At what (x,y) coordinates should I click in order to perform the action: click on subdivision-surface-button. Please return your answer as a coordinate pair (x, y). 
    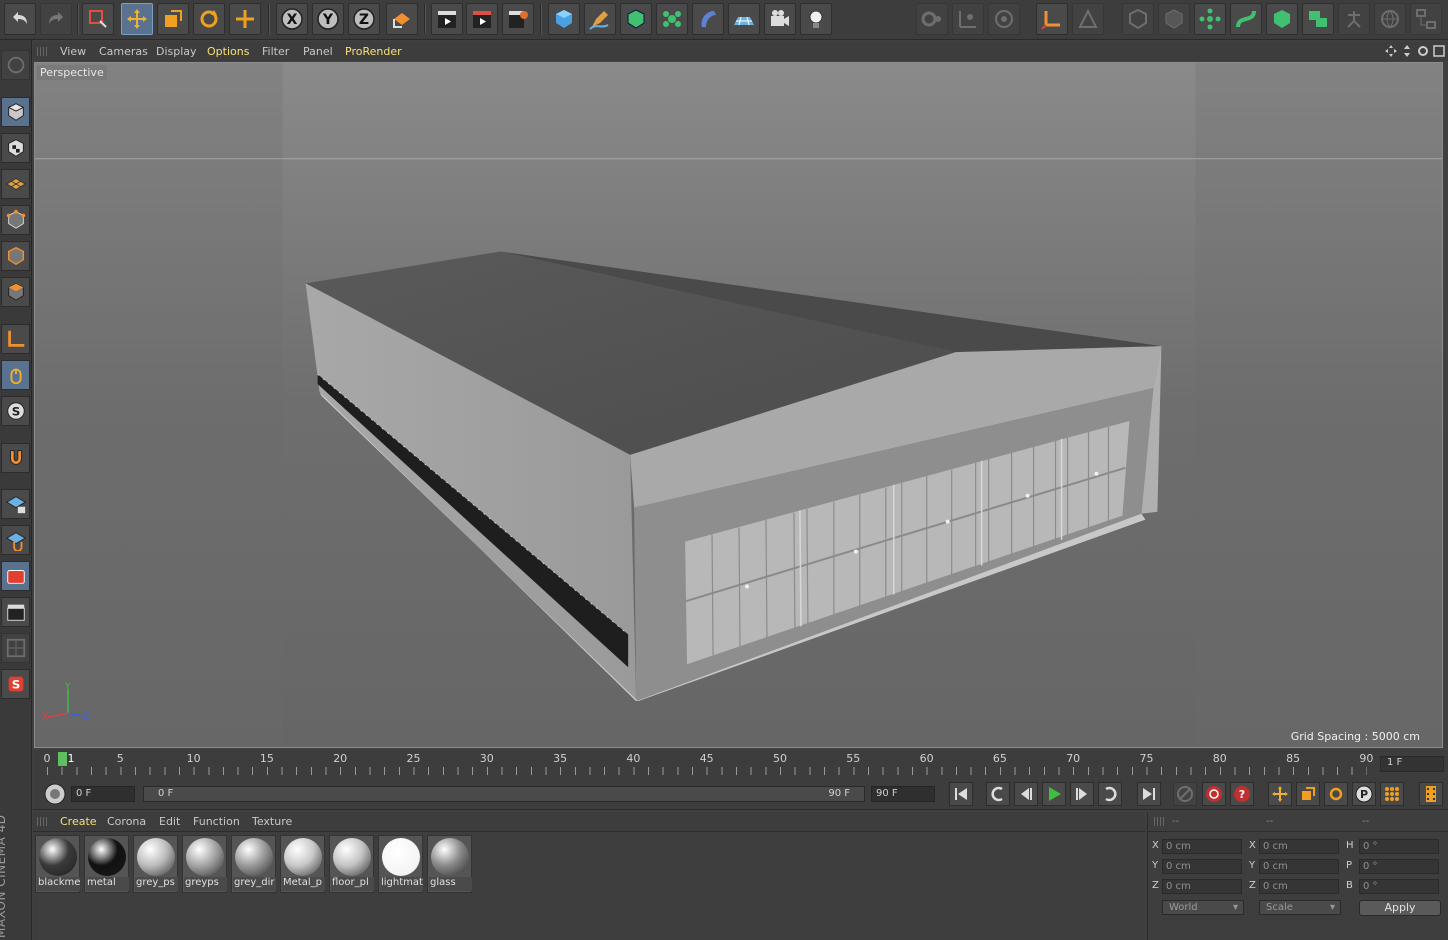
    Looking at the image, I should click on (636, 19).